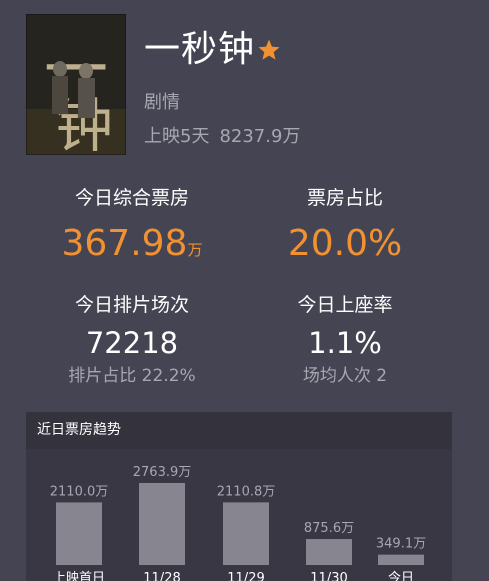 The image size is (489, 581). I want to click on screenings-stat: 今日排片场次 72218 排片占比 22.2%, so click(132, 340).